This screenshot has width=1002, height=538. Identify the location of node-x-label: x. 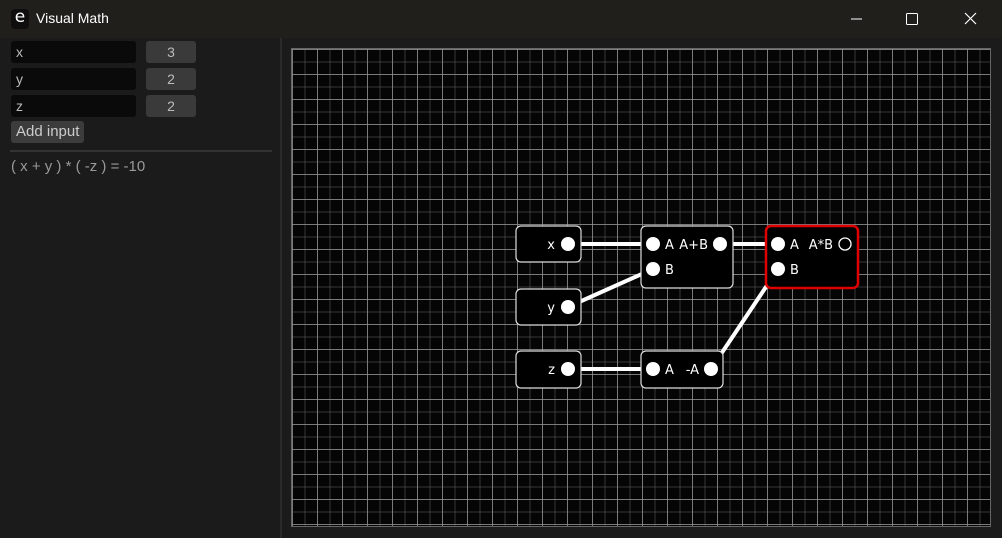
(551, 245).